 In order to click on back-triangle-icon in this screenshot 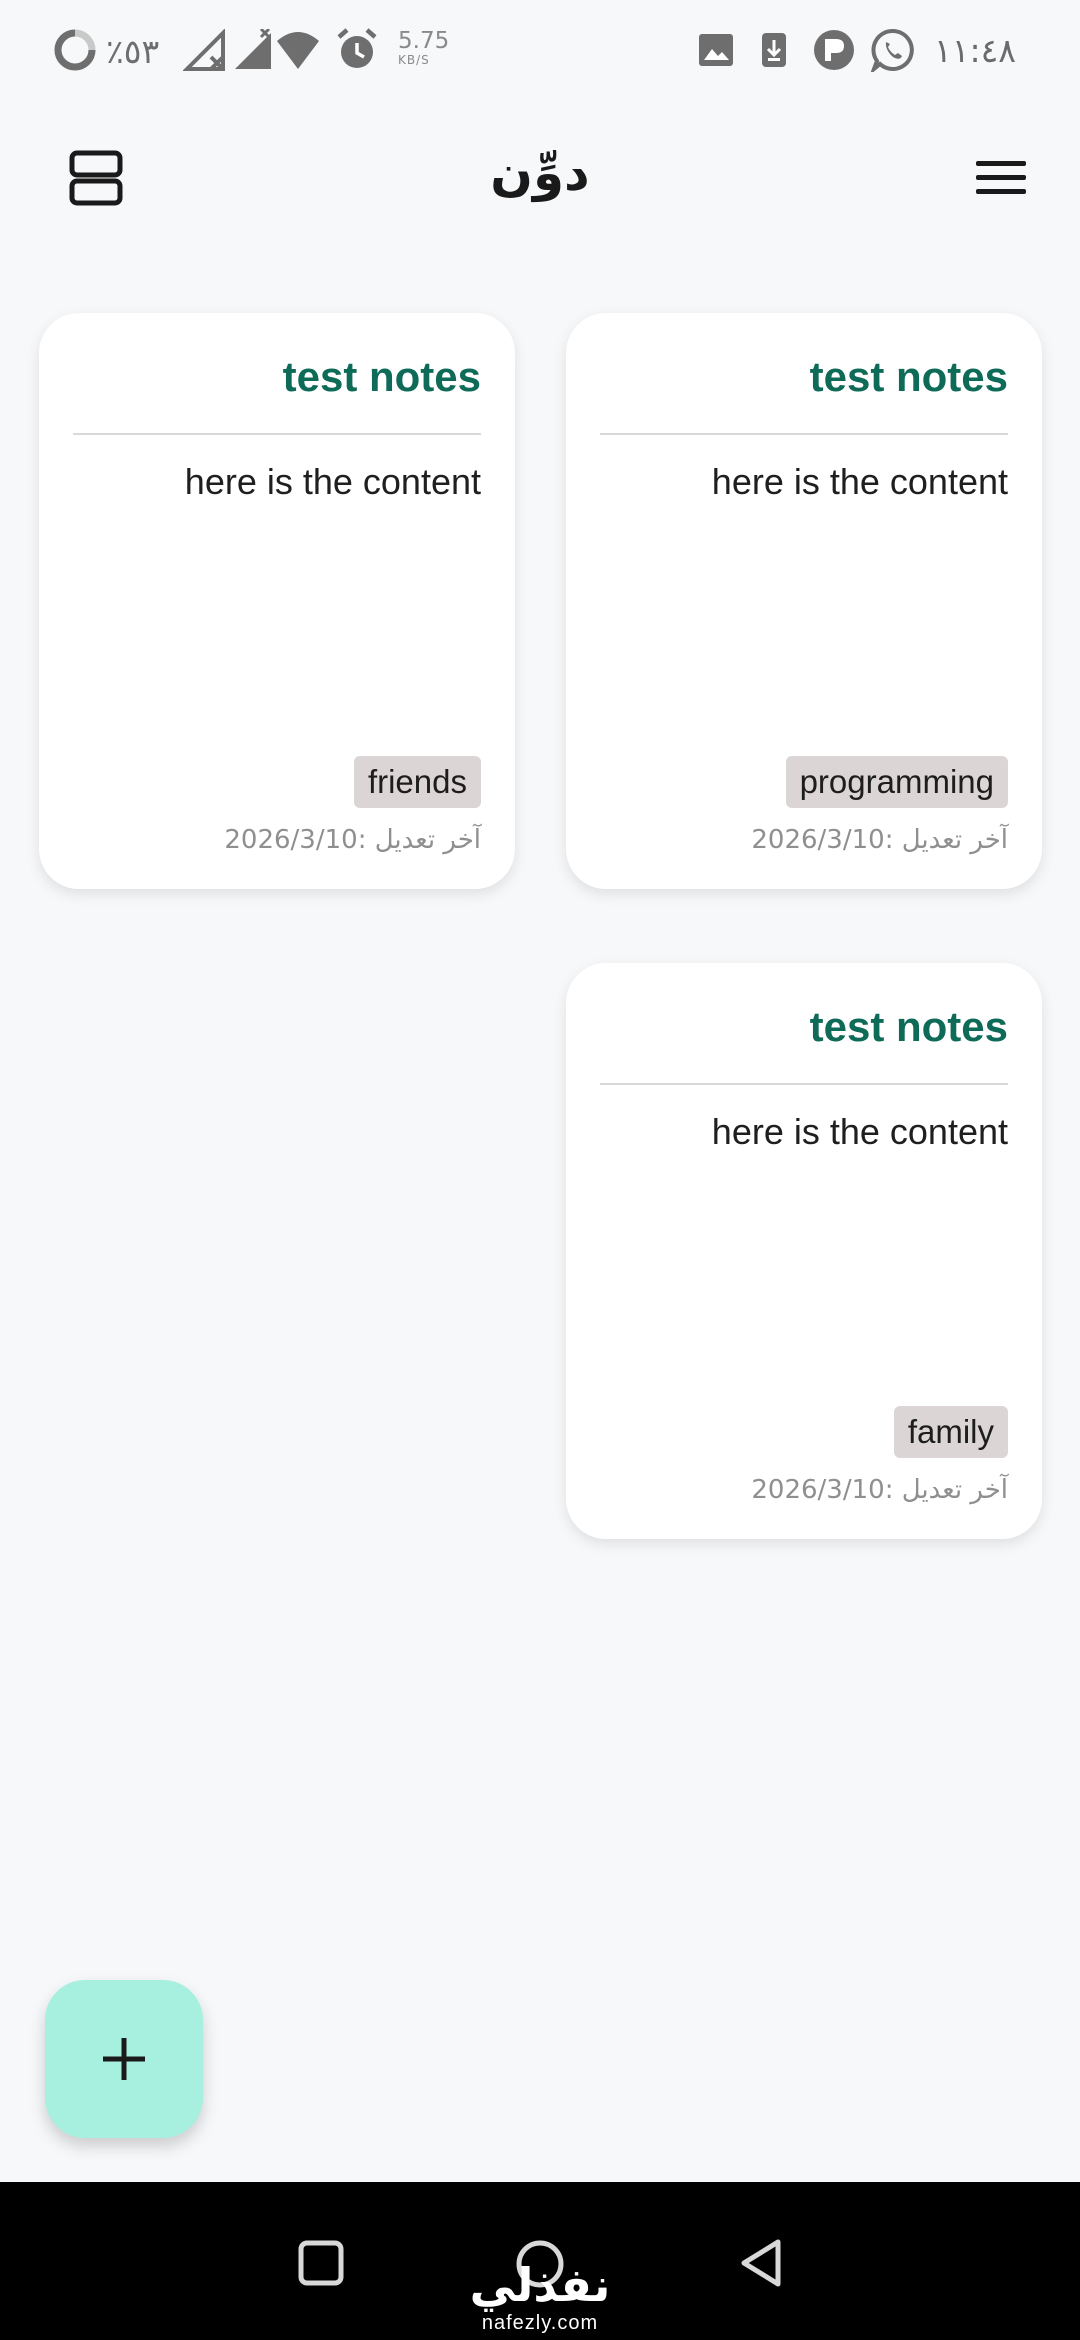, I will do `click(761, 2263)`.